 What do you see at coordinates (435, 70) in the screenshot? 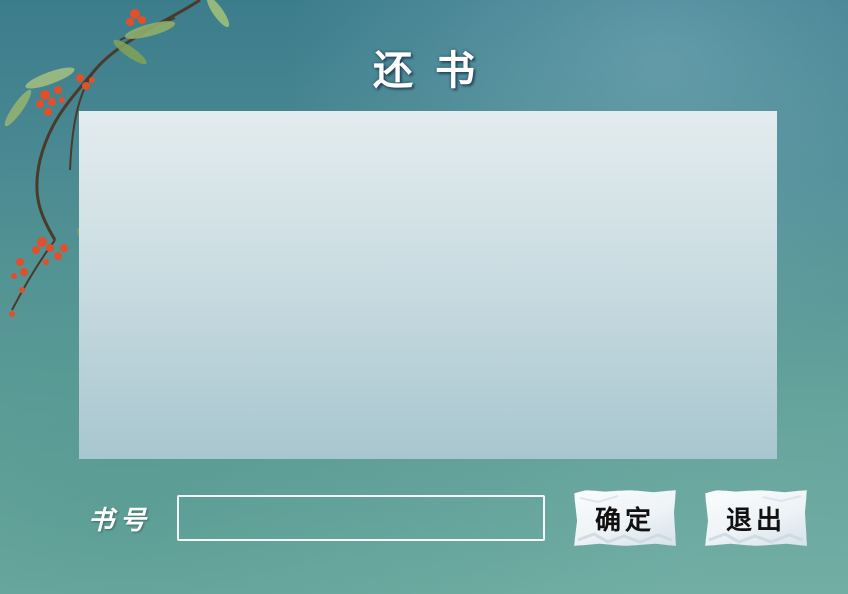
I see `page-title: 还书` at bounding box center [435, 70].